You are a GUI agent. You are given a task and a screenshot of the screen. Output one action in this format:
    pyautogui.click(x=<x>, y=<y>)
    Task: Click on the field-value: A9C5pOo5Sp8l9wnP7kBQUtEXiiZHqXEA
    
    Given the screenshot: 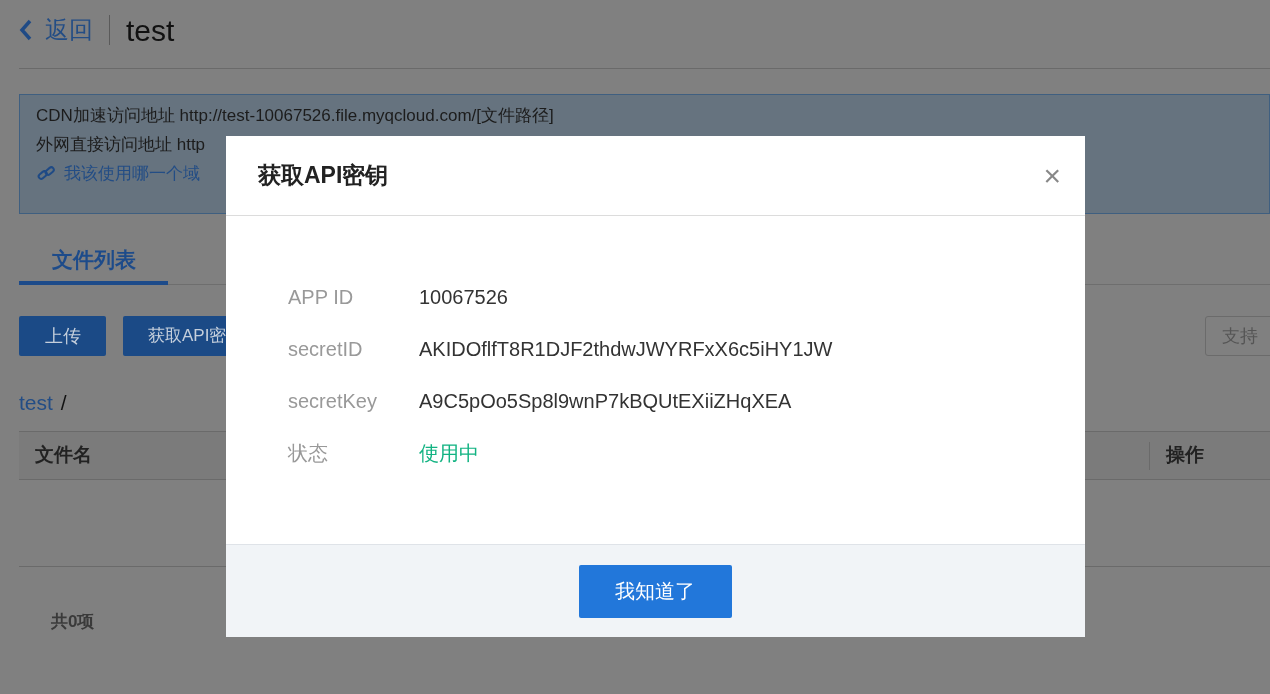 What is the action you would take?
    pyautogui.click(x=605, y=401)
    